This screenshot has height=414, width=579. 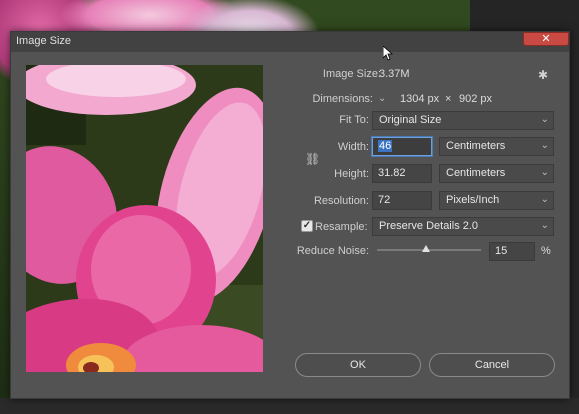 What do you see at coordinates (492, 365) in the screenshot?
I see `cancel-button: Cancel` at bounding box center [492, 365].